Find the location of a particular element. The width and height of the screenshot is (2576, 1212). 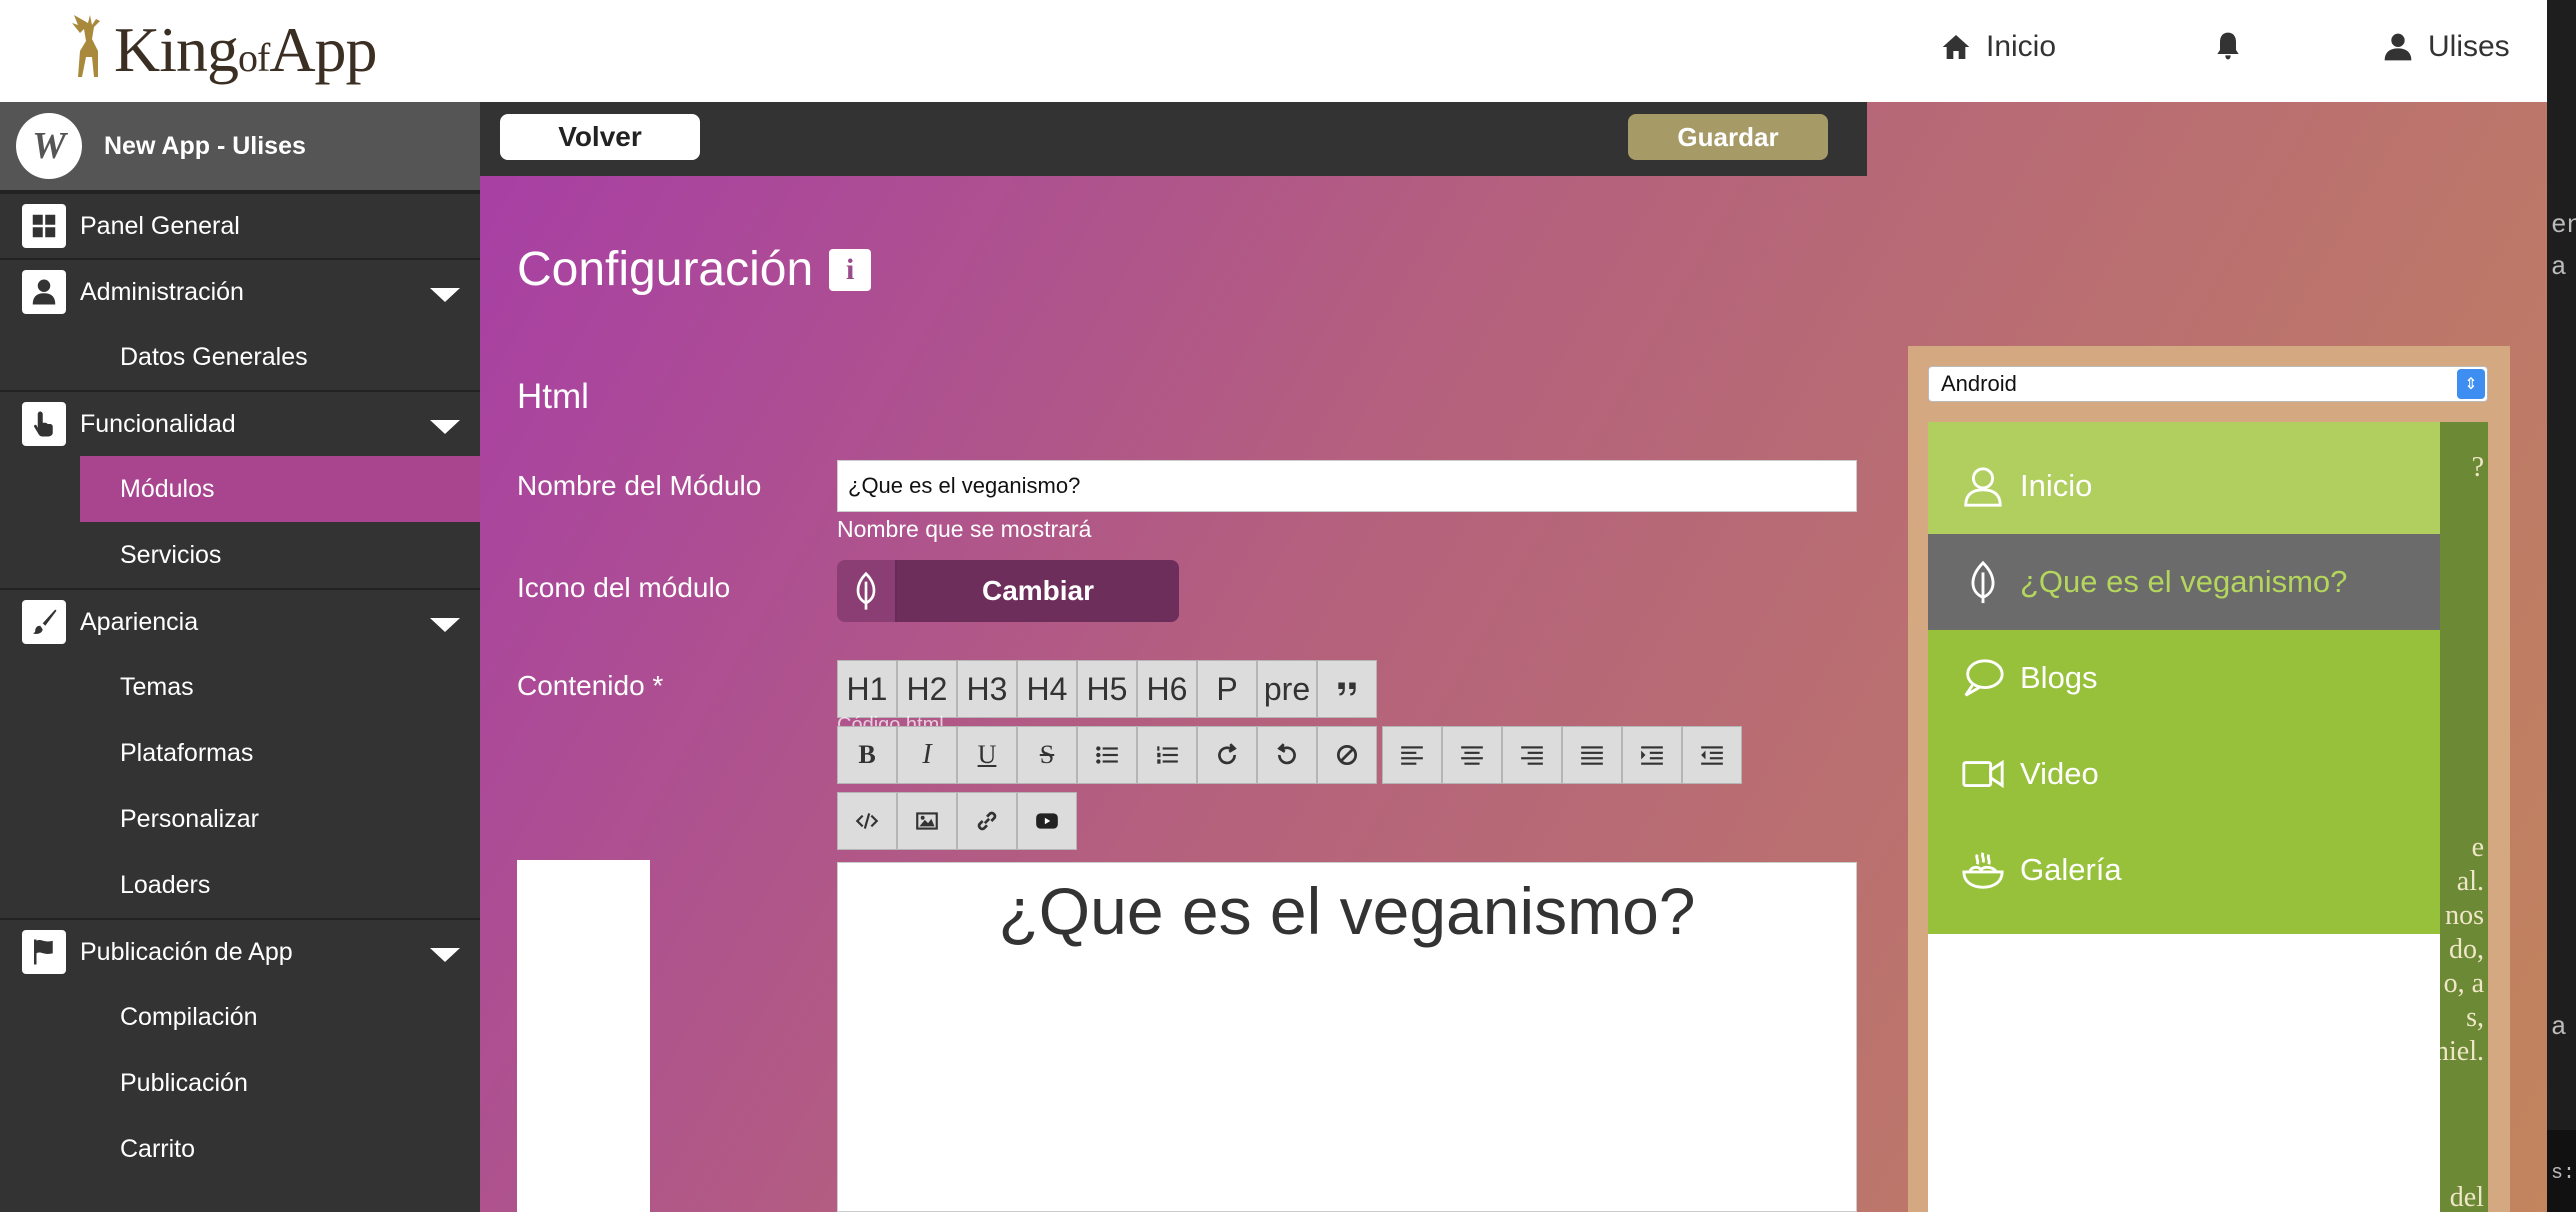

toolbar-link-button is located at coordinates (987, 821).